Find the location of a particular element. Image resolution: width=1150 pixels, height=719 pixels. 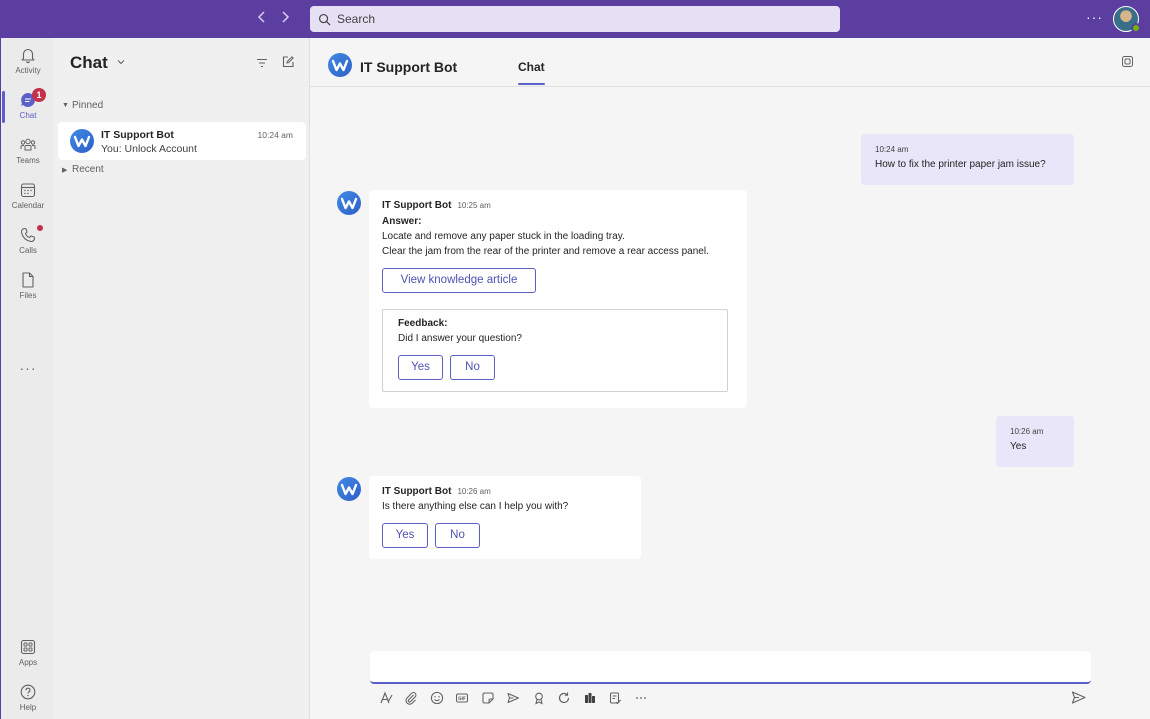

message-compose-box is located at coordinates (730, 667).